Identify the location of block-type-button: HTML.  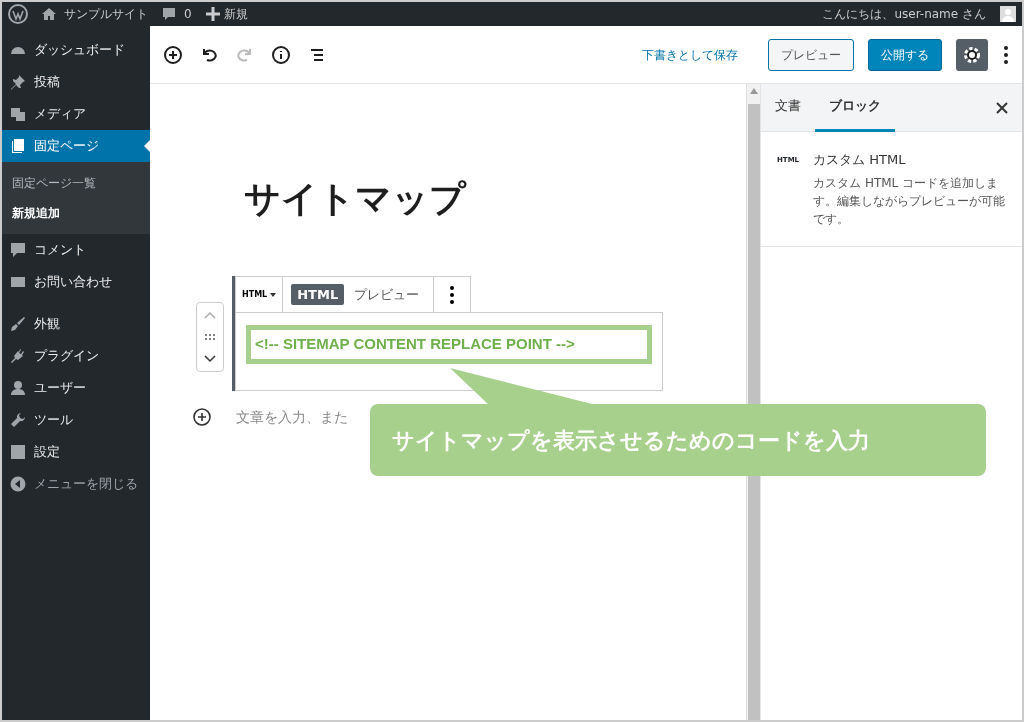
(260, 294).